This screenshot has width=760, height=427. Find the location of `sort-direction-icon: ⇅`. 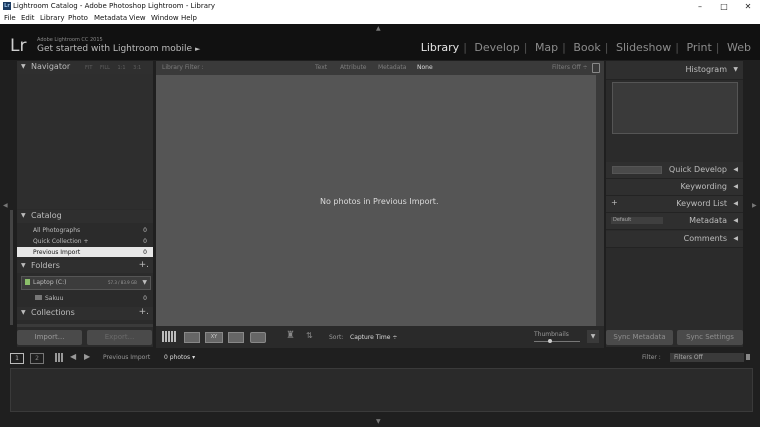

sort-direction-icon: ⇅ is located at coordinates (309, 335).